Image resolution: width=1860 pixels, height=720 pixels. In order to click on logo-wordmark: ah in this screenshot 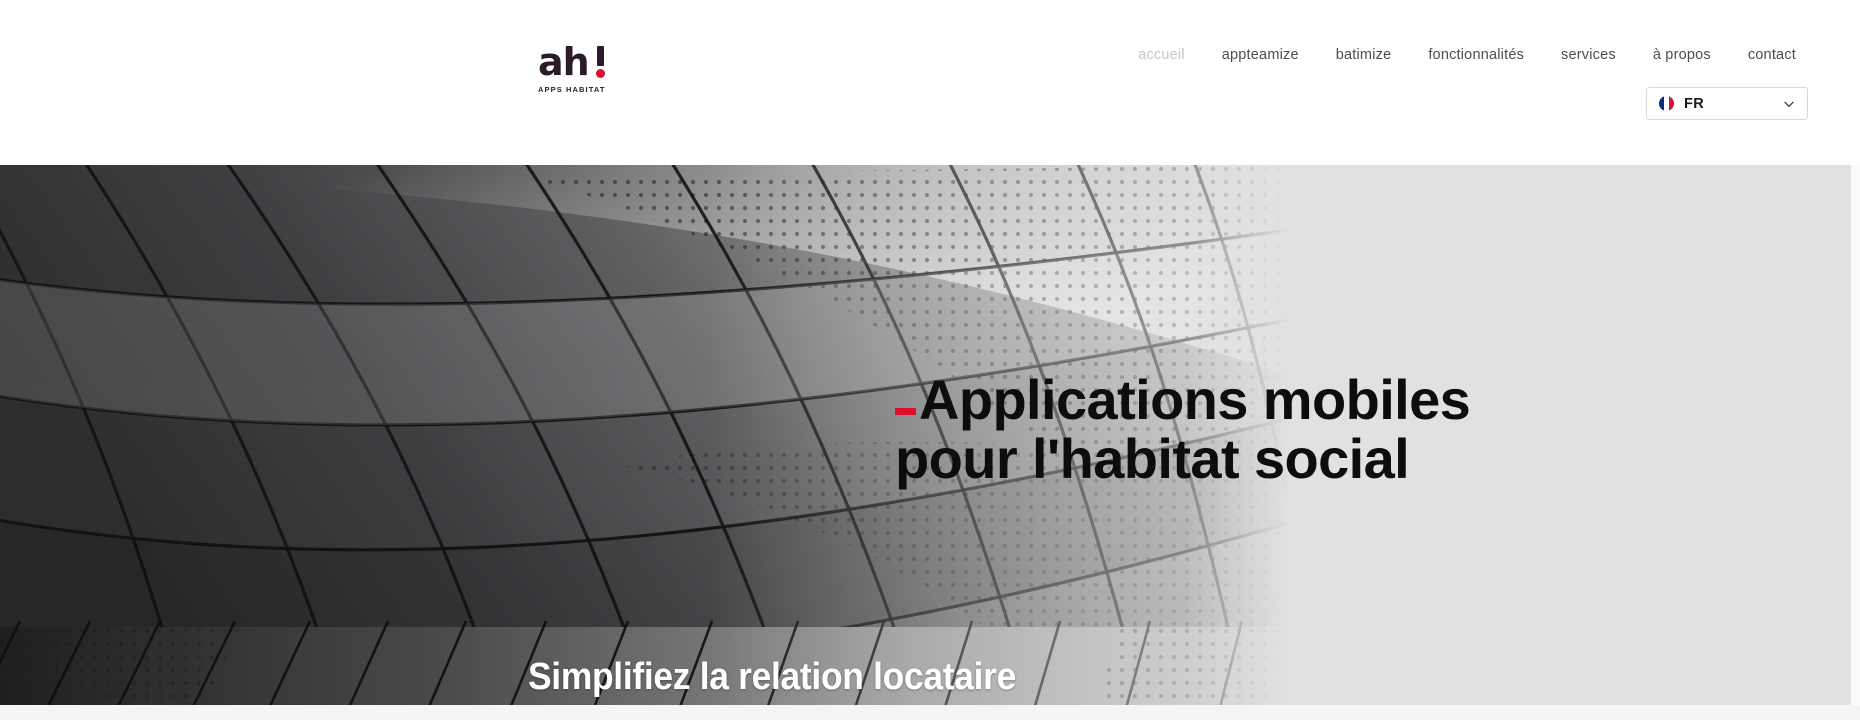, I will do `click(564, 62)`.